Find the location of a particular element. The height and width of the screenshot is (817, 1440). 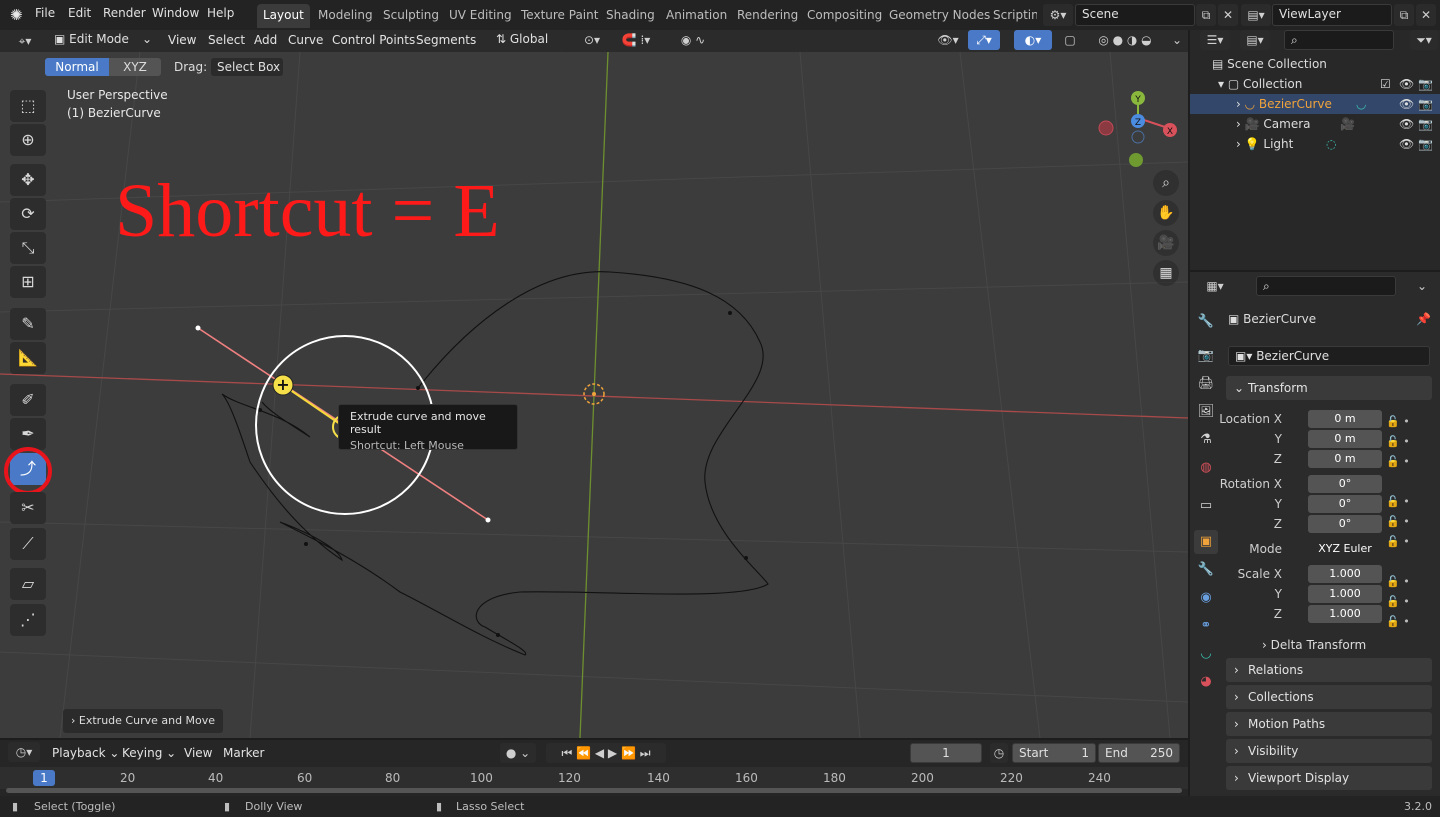

randomize-tool-icon: ▱ is located at coordinates (28, 584).